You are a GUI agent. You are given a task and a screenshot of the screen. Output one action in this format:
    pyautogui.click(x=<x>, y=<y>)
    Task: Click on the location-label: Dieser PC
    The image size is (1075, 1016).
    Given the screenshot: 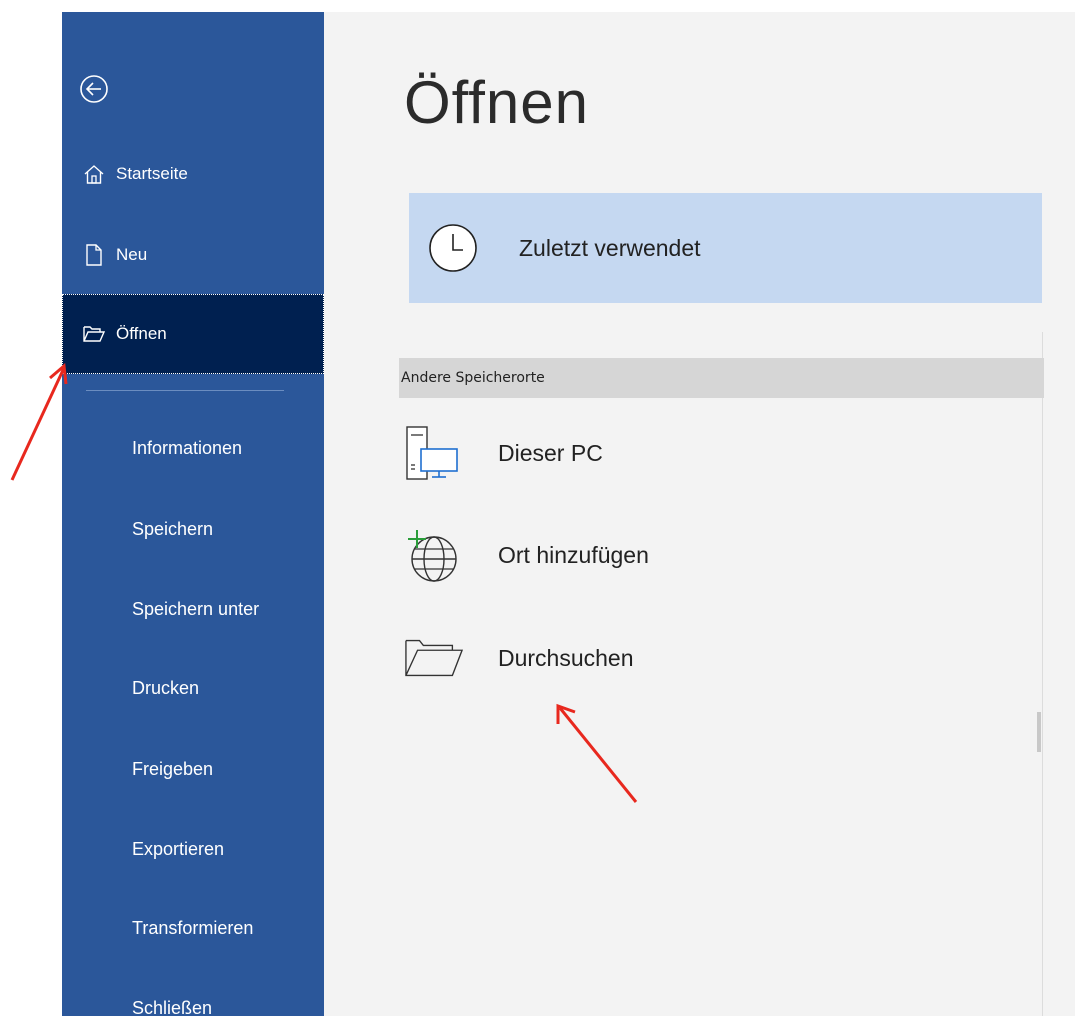 What is the action you would take?
    pyautogui.click(x=550, y=452)
    